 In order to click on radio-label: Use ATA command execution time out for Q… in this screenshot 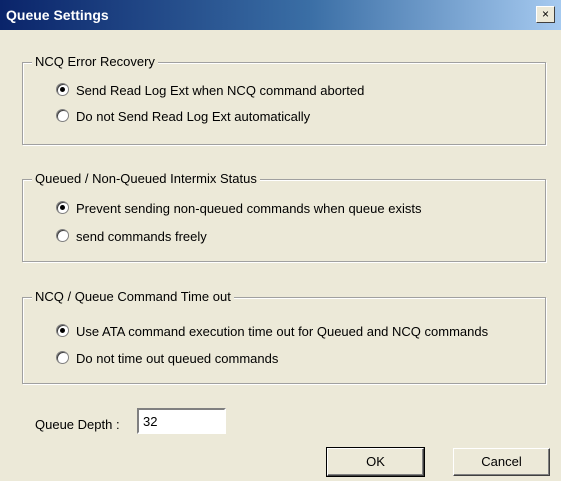, I will do `click(282, 331)`.